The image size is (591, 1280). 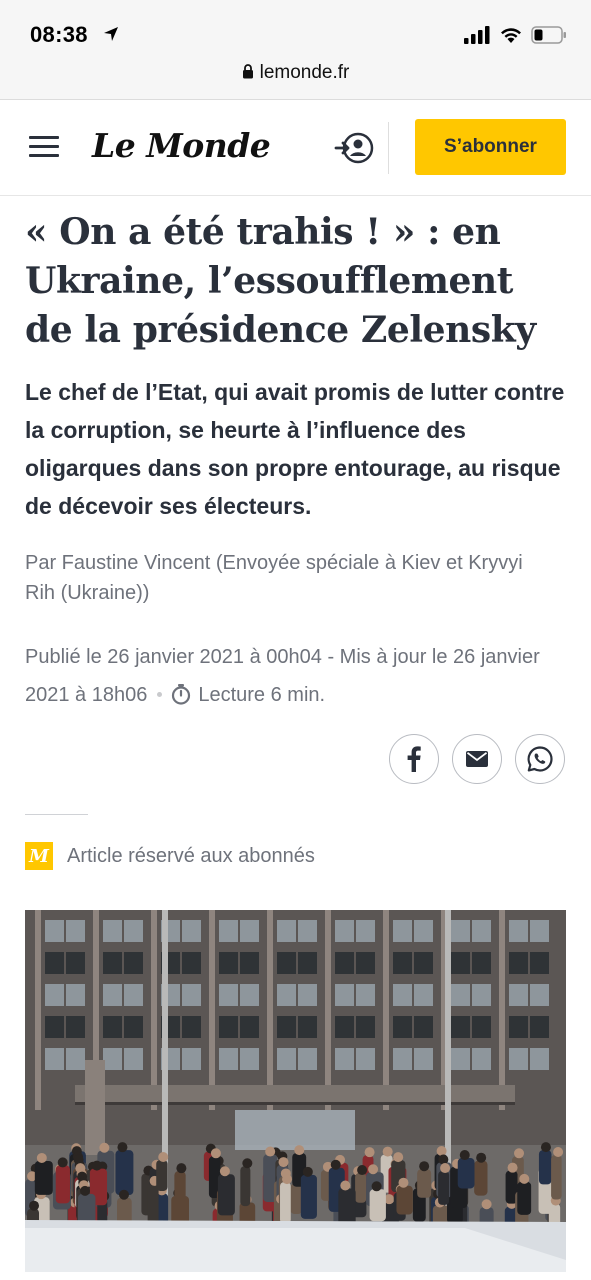 I want to click on status-time: 08:38, so click(x=59, y=34).